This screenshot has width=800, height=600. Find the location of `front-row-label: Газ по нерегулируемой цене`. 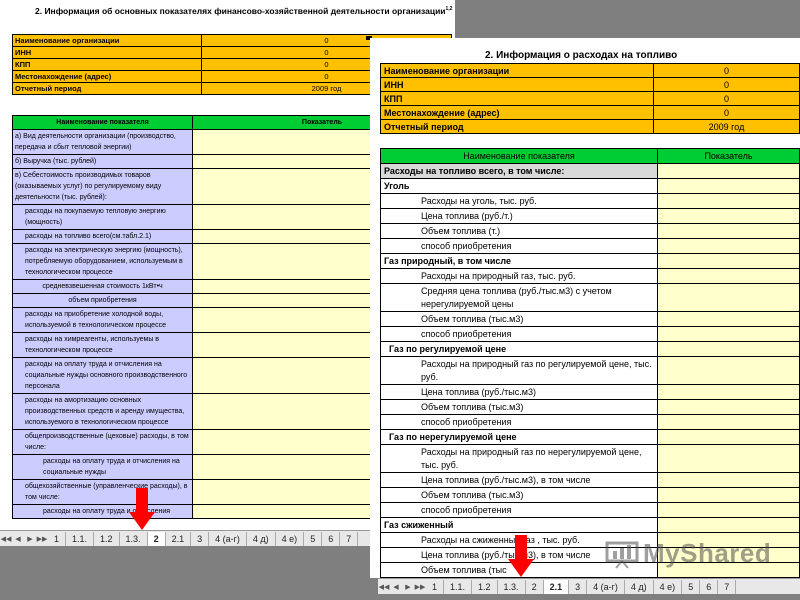

front-row-label: Газ по нерегулируемой цене is located at coordinates (519, 437).